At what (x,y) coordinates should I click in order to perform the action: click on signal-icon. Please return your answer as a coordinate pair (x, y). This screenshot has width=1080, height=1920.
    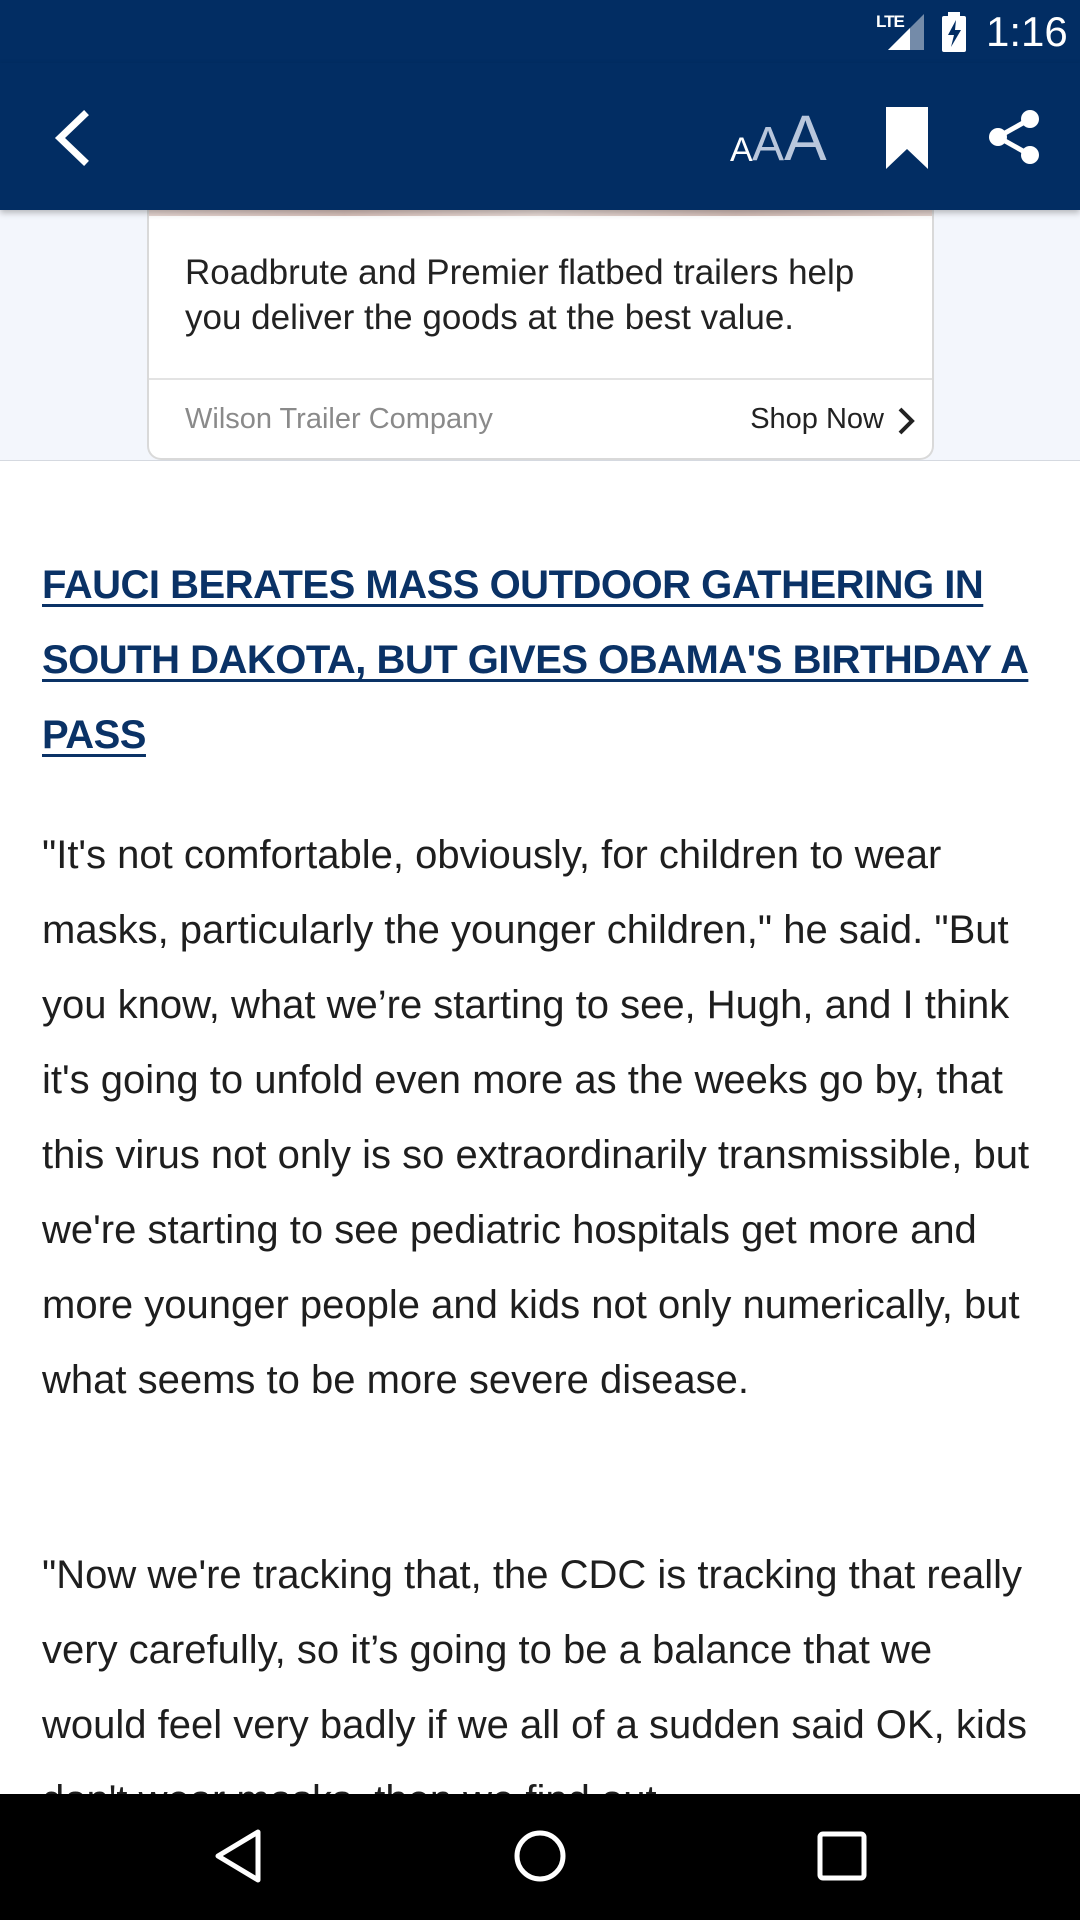
    Looking at the image, I should click on (906, 32).